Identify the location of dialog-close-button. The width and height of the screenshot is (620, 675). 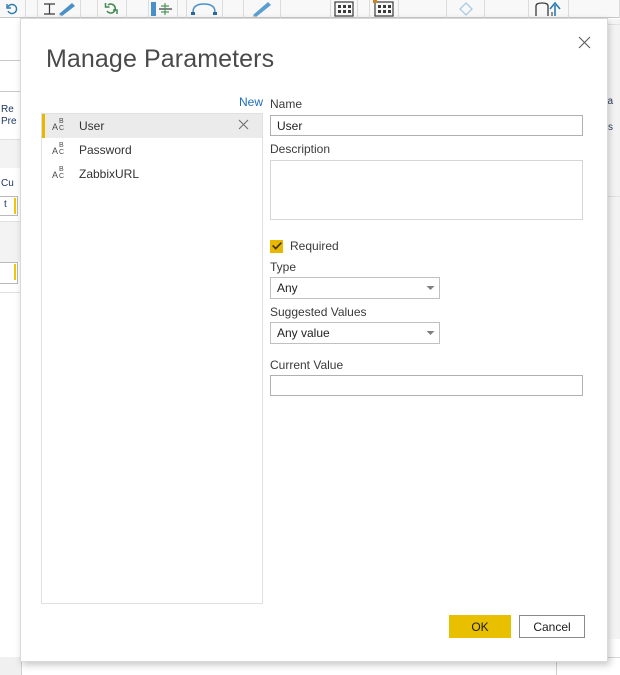
(584, 42).